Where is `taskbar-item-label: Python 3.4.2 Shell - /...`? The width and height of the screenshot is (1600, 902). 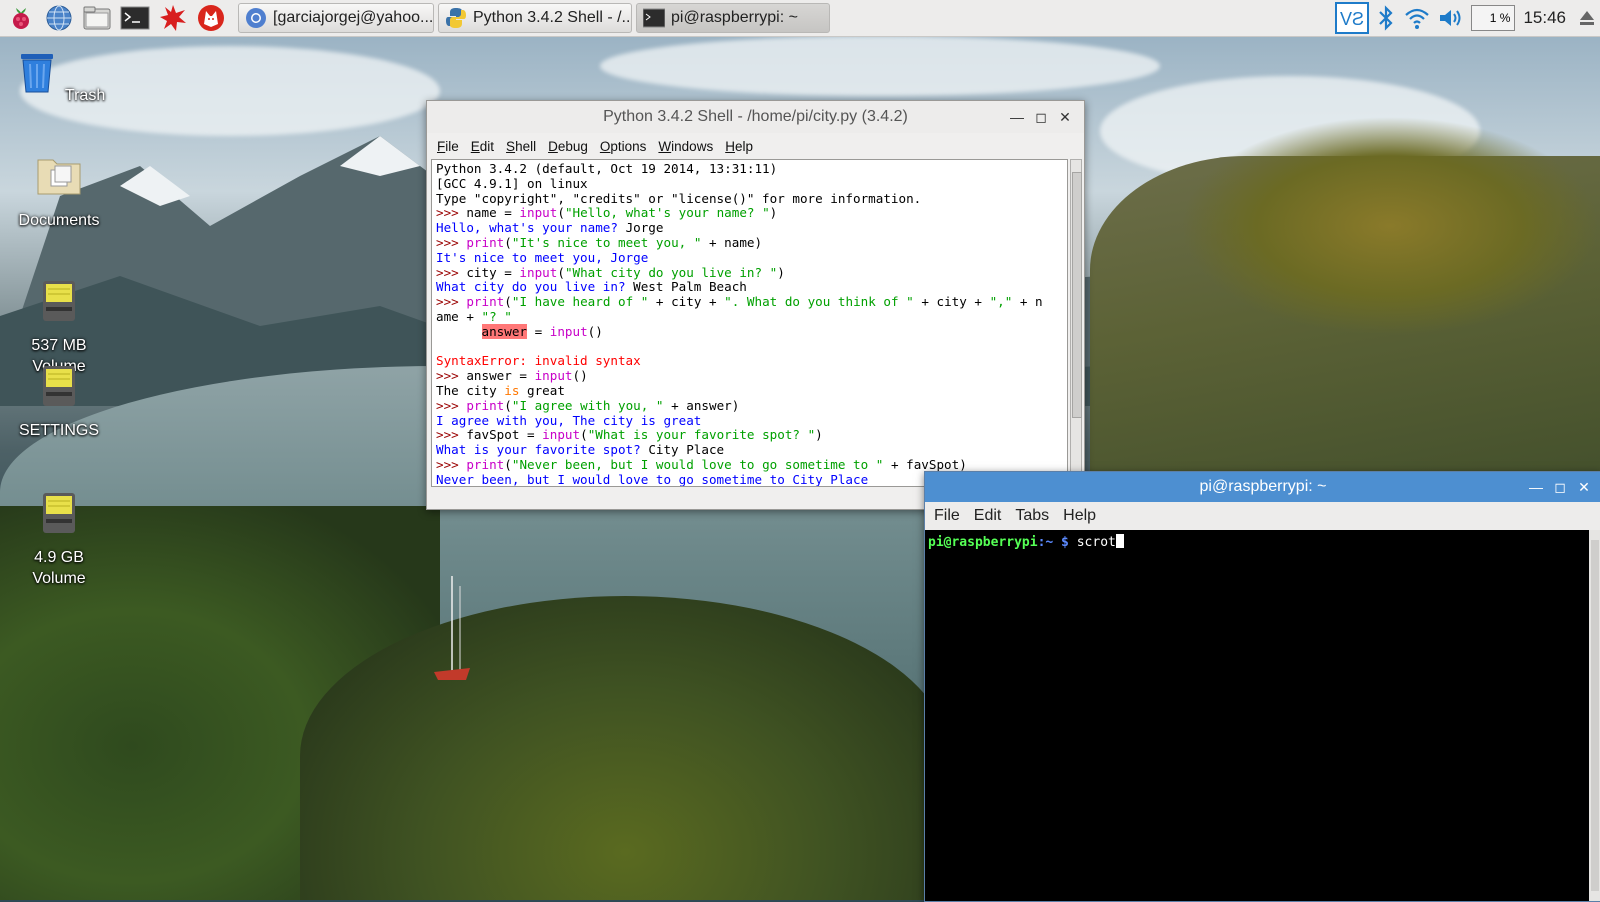 taskbar-item-label: Python 3.4.2 Shell - /... is located at coordinates (552, 17).